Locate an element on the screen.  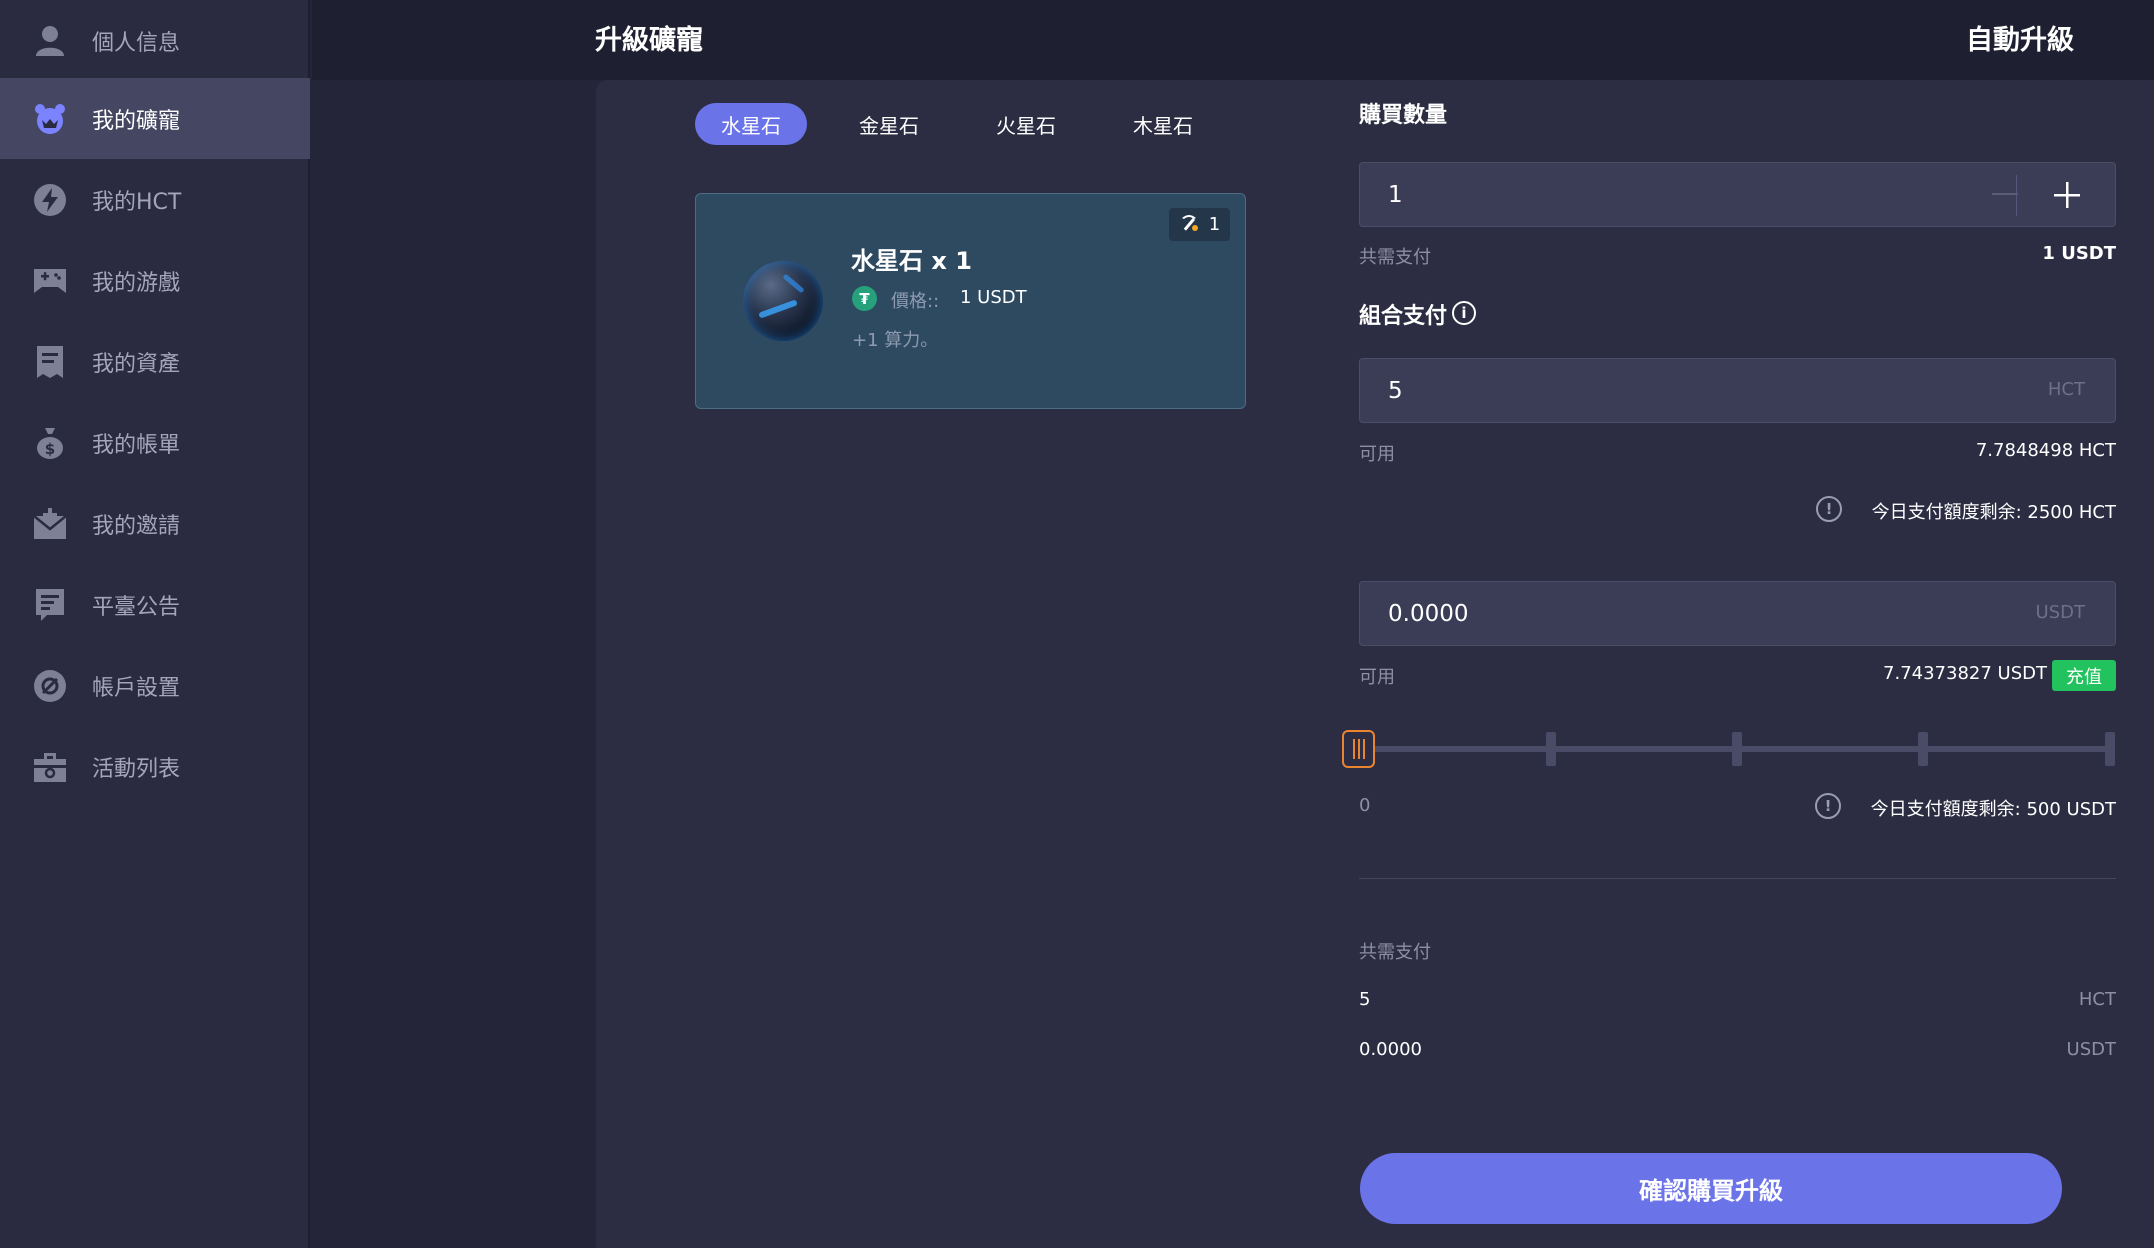
money-bag-icon: $ is located at coordinates (50, 443).